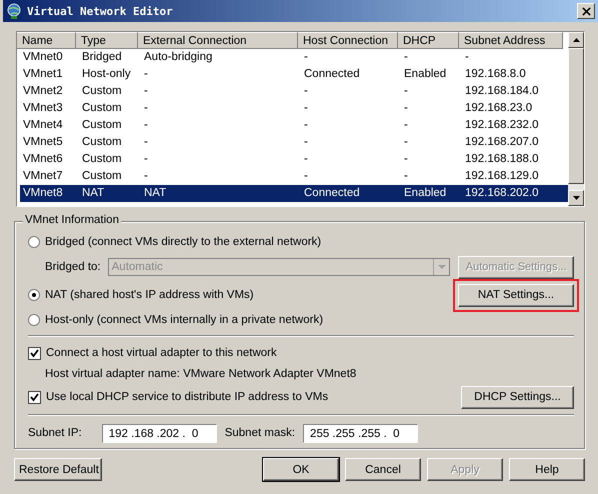 The image size is (598, 494). Describe the element at coordinates (428, 40) in the screenshot. I see `column-header: DHCP` at that location.